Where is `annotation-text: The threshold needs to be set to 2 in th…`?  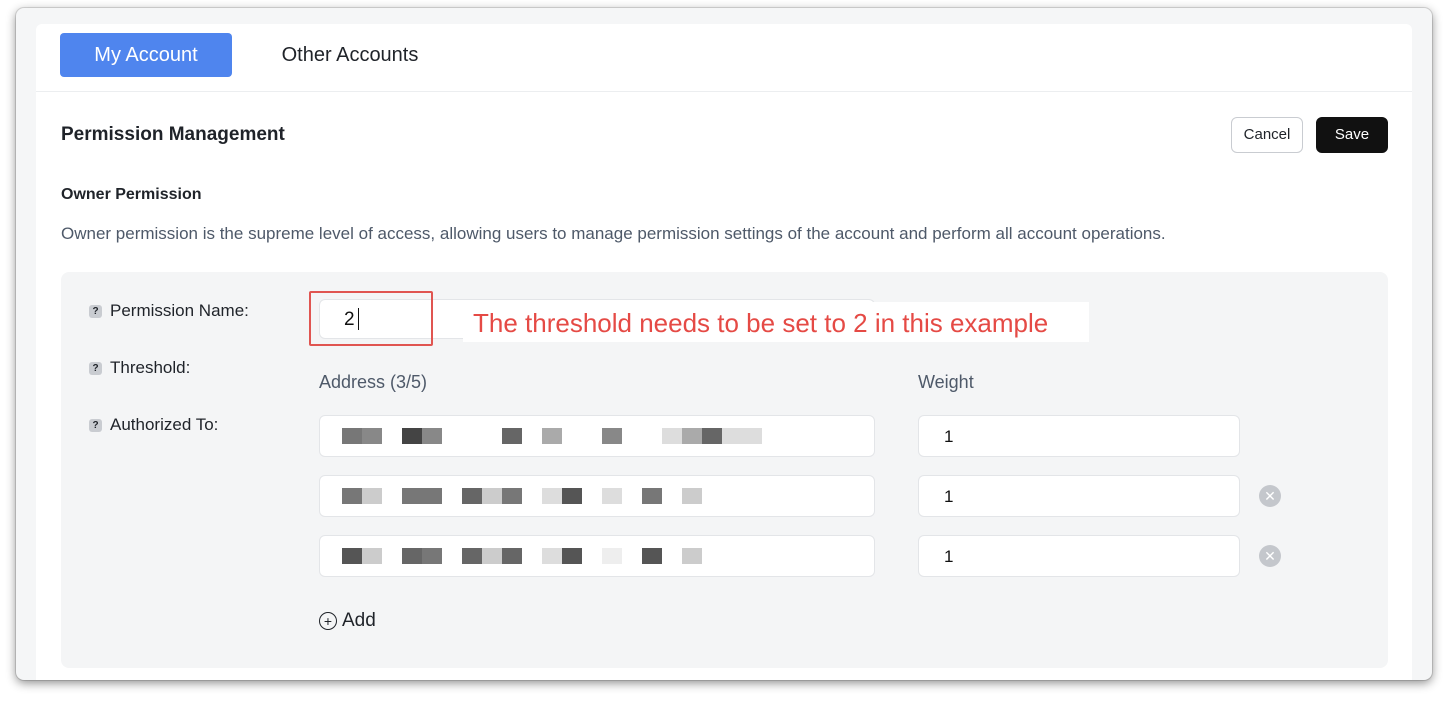 annotation-text: The threshold needs to be set to 2 in th… is located at coordinates (761, 323).